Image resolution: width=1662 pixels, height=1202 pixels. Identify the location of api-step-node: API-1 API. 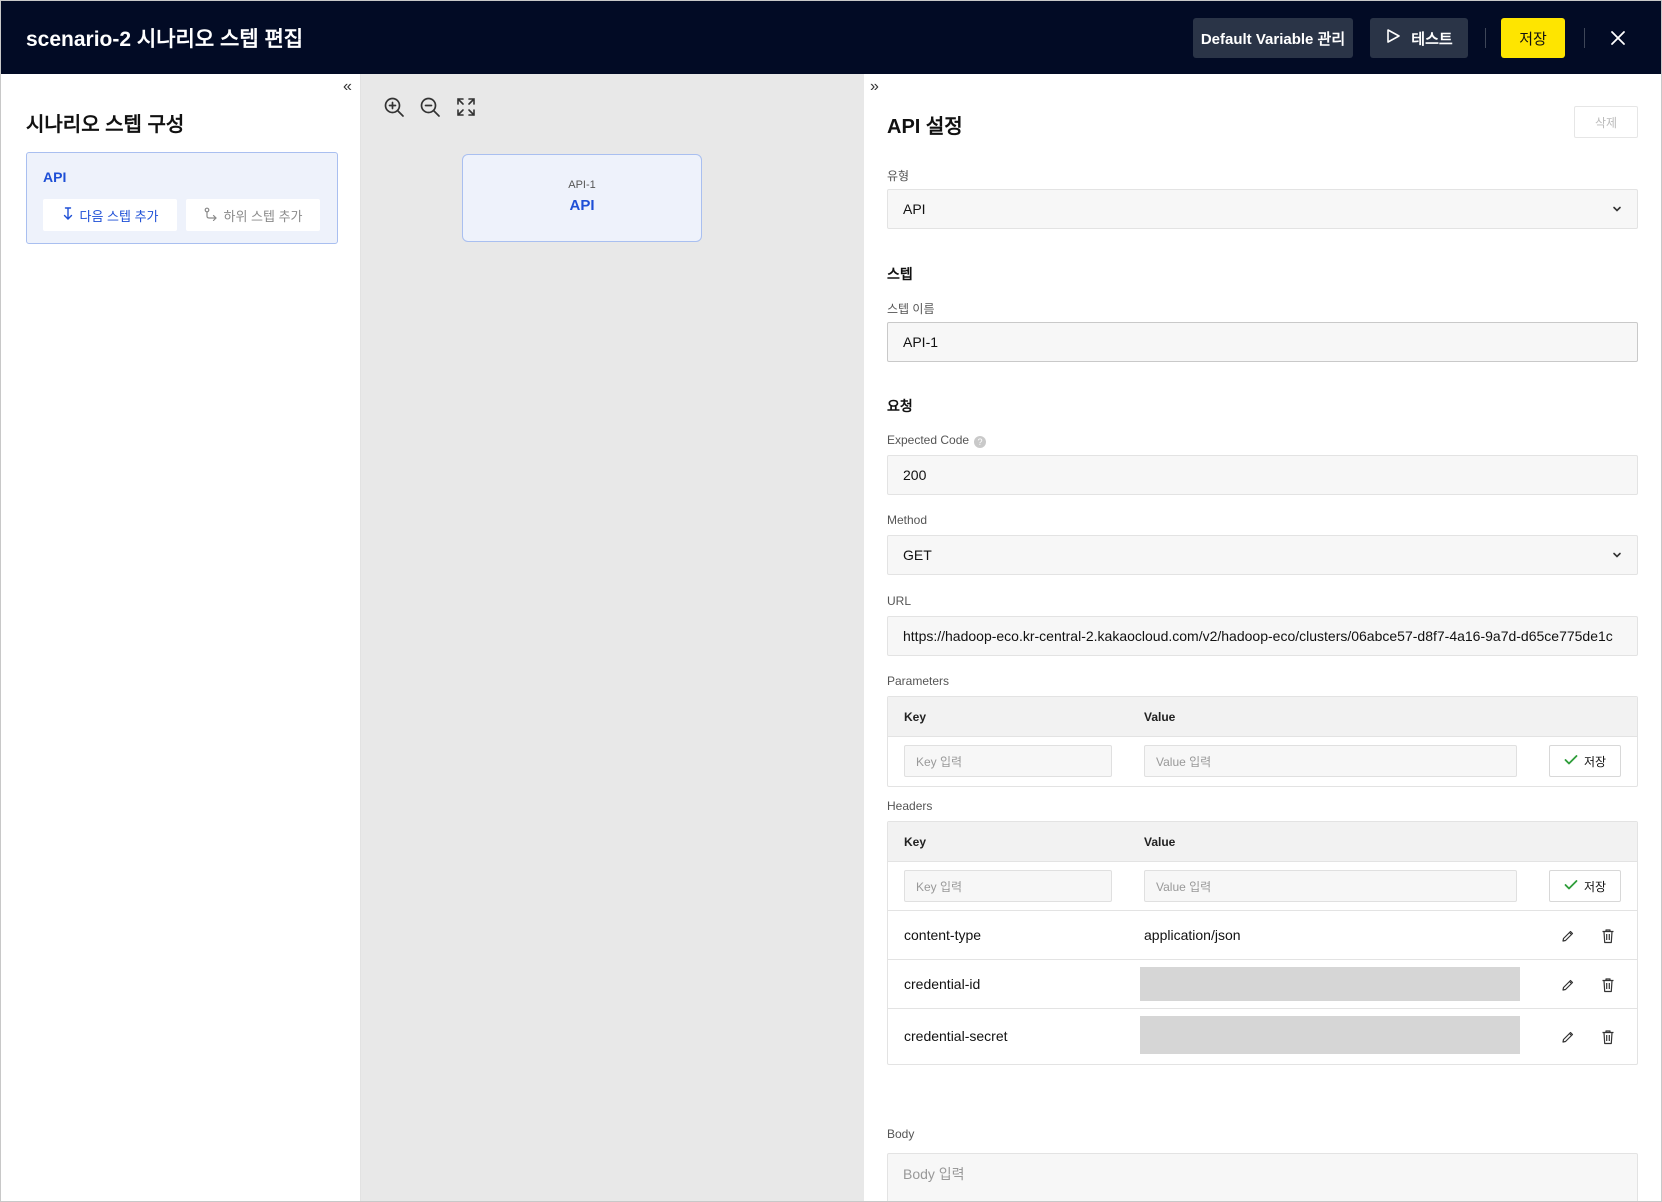
(582, 198).